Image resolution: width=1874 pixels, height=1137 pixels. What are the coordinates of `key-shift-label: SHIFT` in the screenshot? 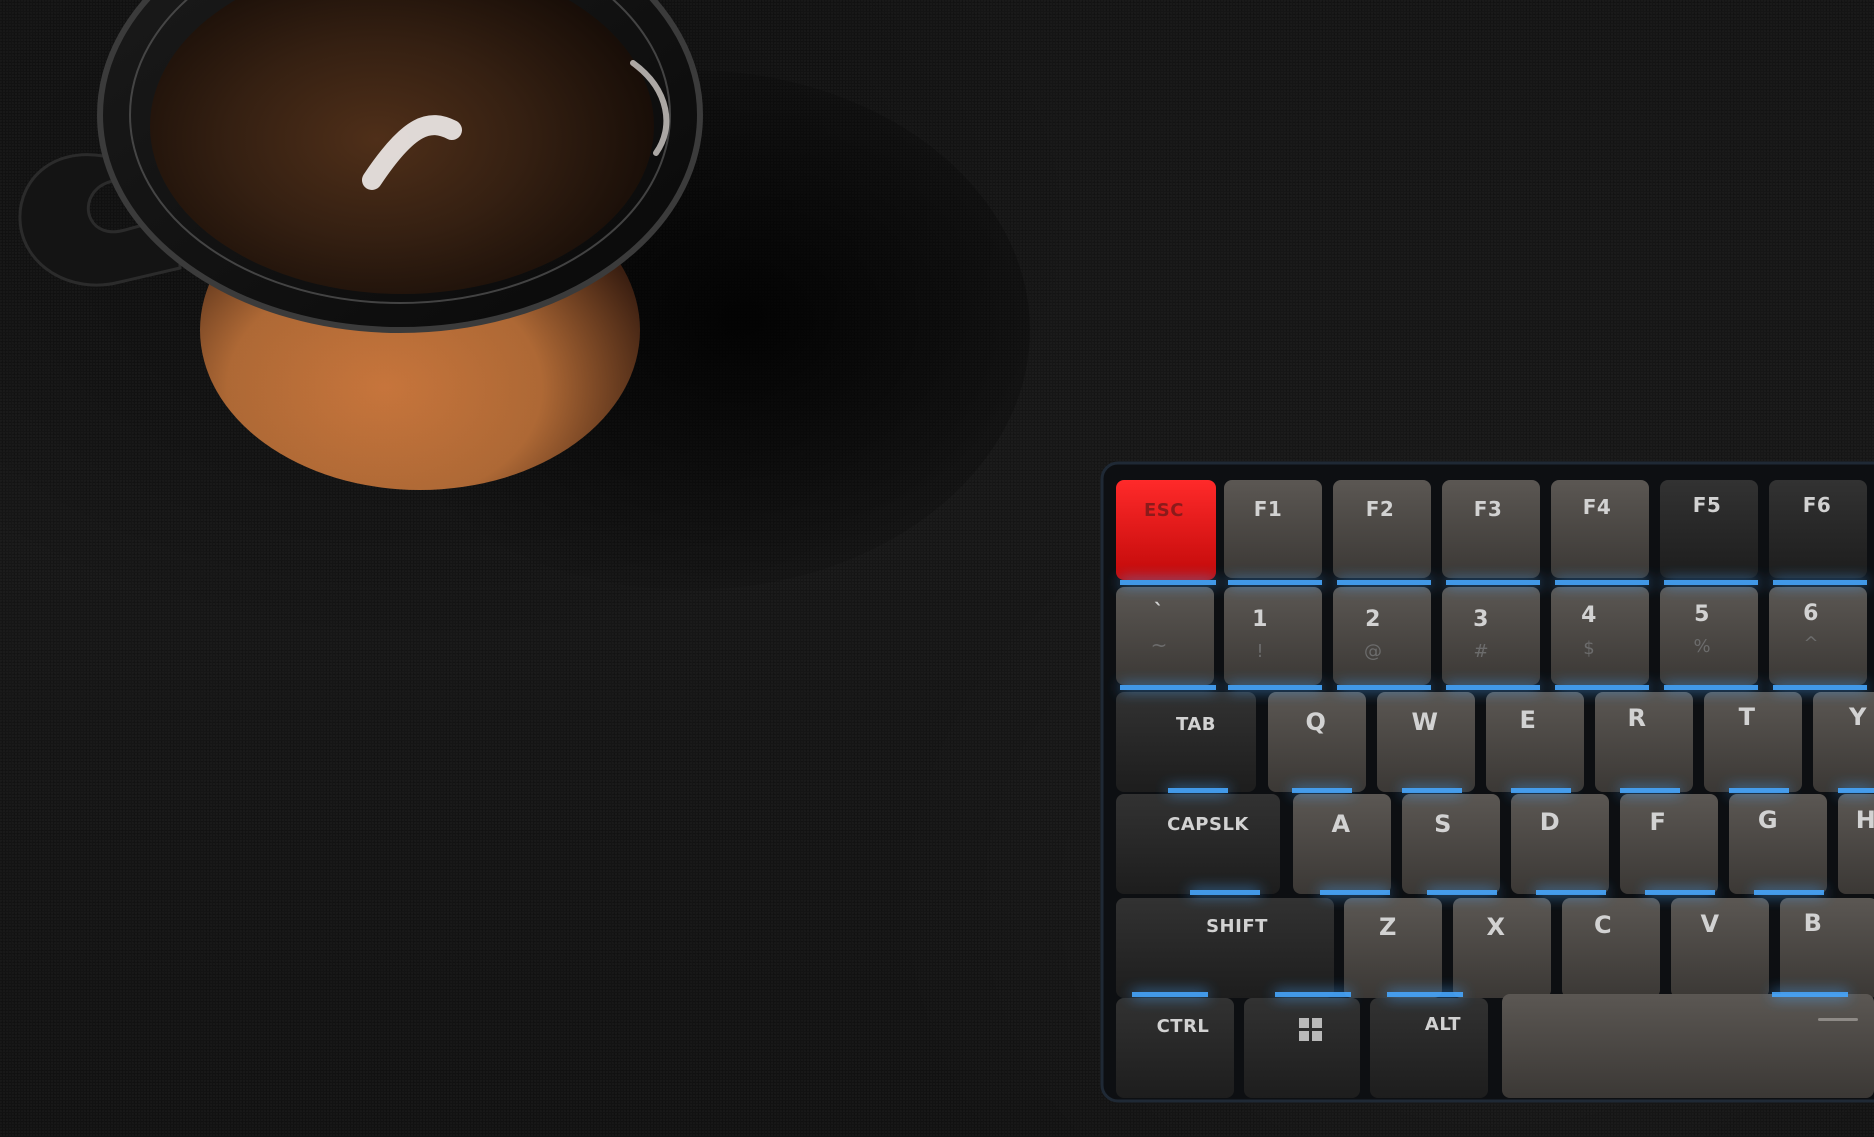 It's located at (1237, 926).